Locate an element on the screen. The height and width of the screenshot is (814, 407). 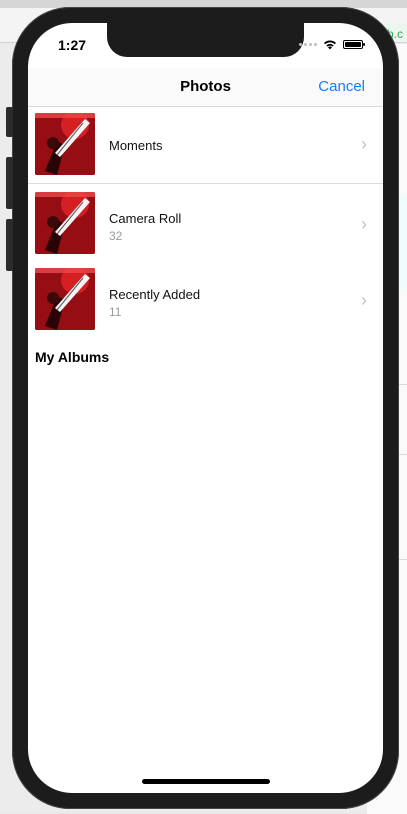
album-title: Camera Roll is located at coordinates (145, 218).